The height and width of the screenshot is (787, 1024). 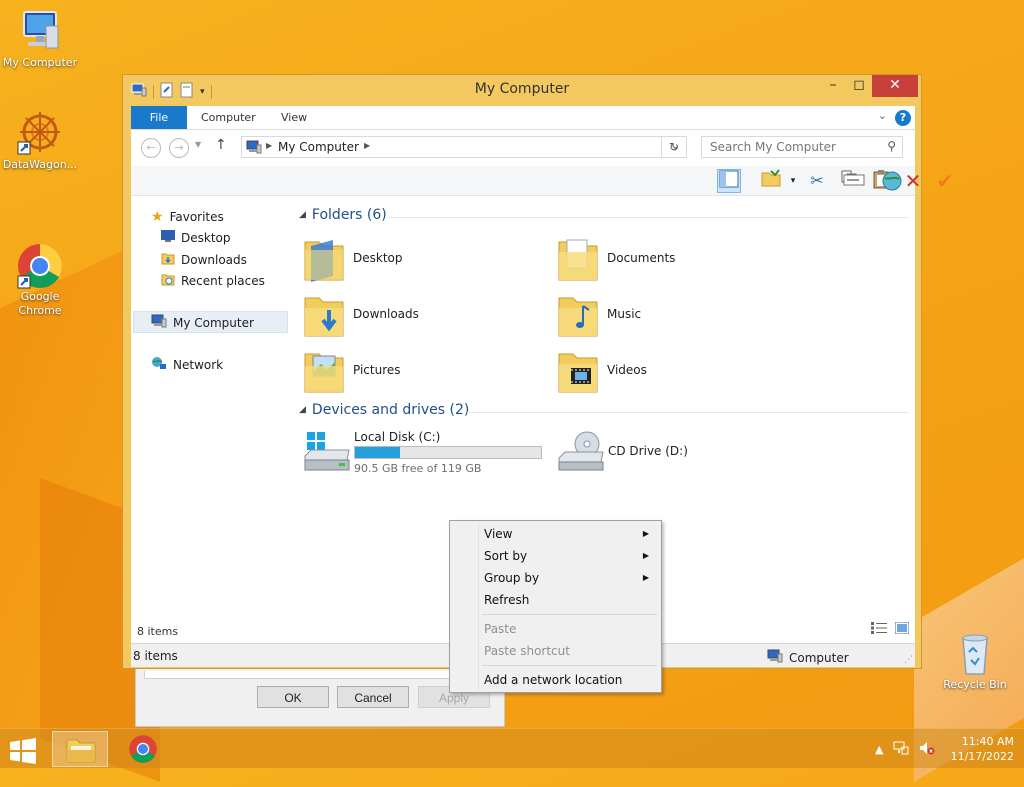 I want to click on system-tray: ▲, so click(x=905, y=749).